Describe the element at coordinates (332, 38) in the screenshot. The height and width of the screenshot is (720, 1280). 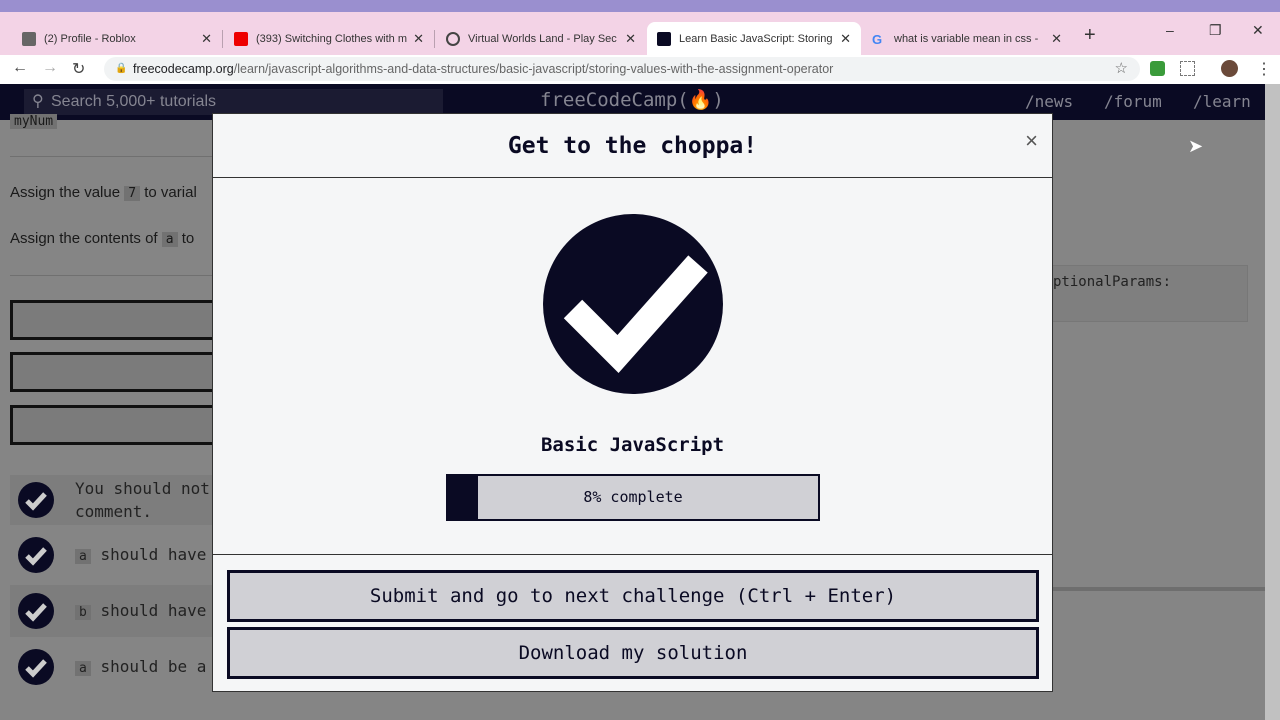
I see `tab-title: (393) Switching Clothes with m` at that location.